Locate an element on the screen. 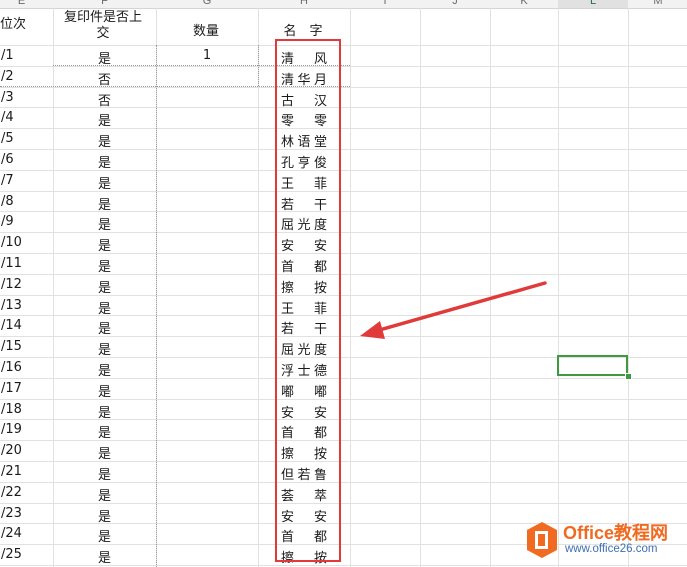 The height and width of the screenshot is (567, 687). watermark: Office教程网 www.office26.com is located at coordinates (604, 541).